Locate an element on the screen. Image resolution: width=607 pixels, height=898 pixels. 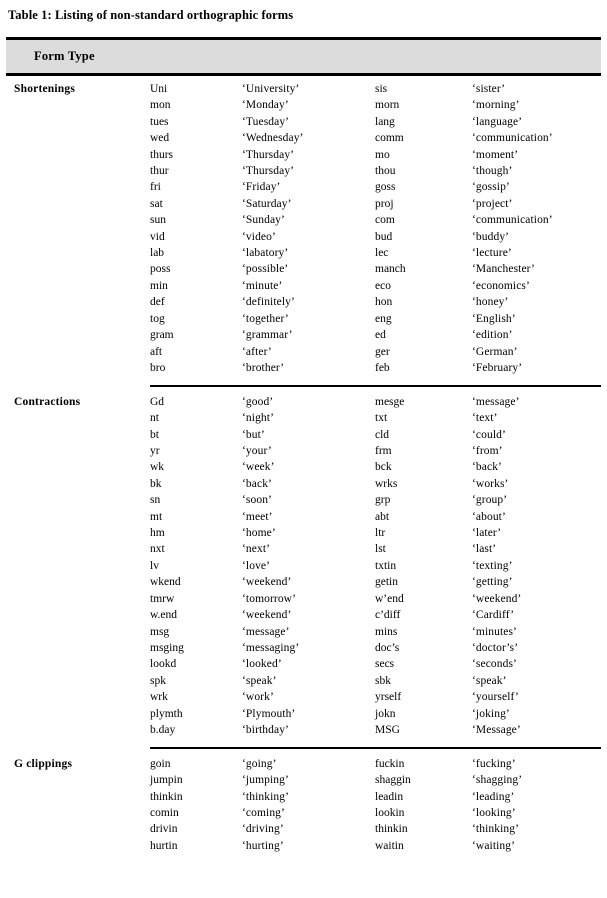
non-standard-form: sun is located at coordinates (158, 220).